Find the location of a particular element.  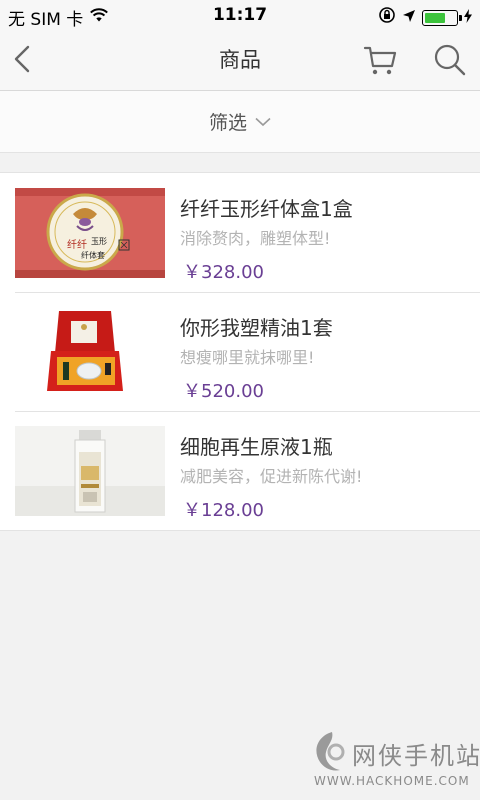

charging-bolt-icon is located at coordinates (468, 18).